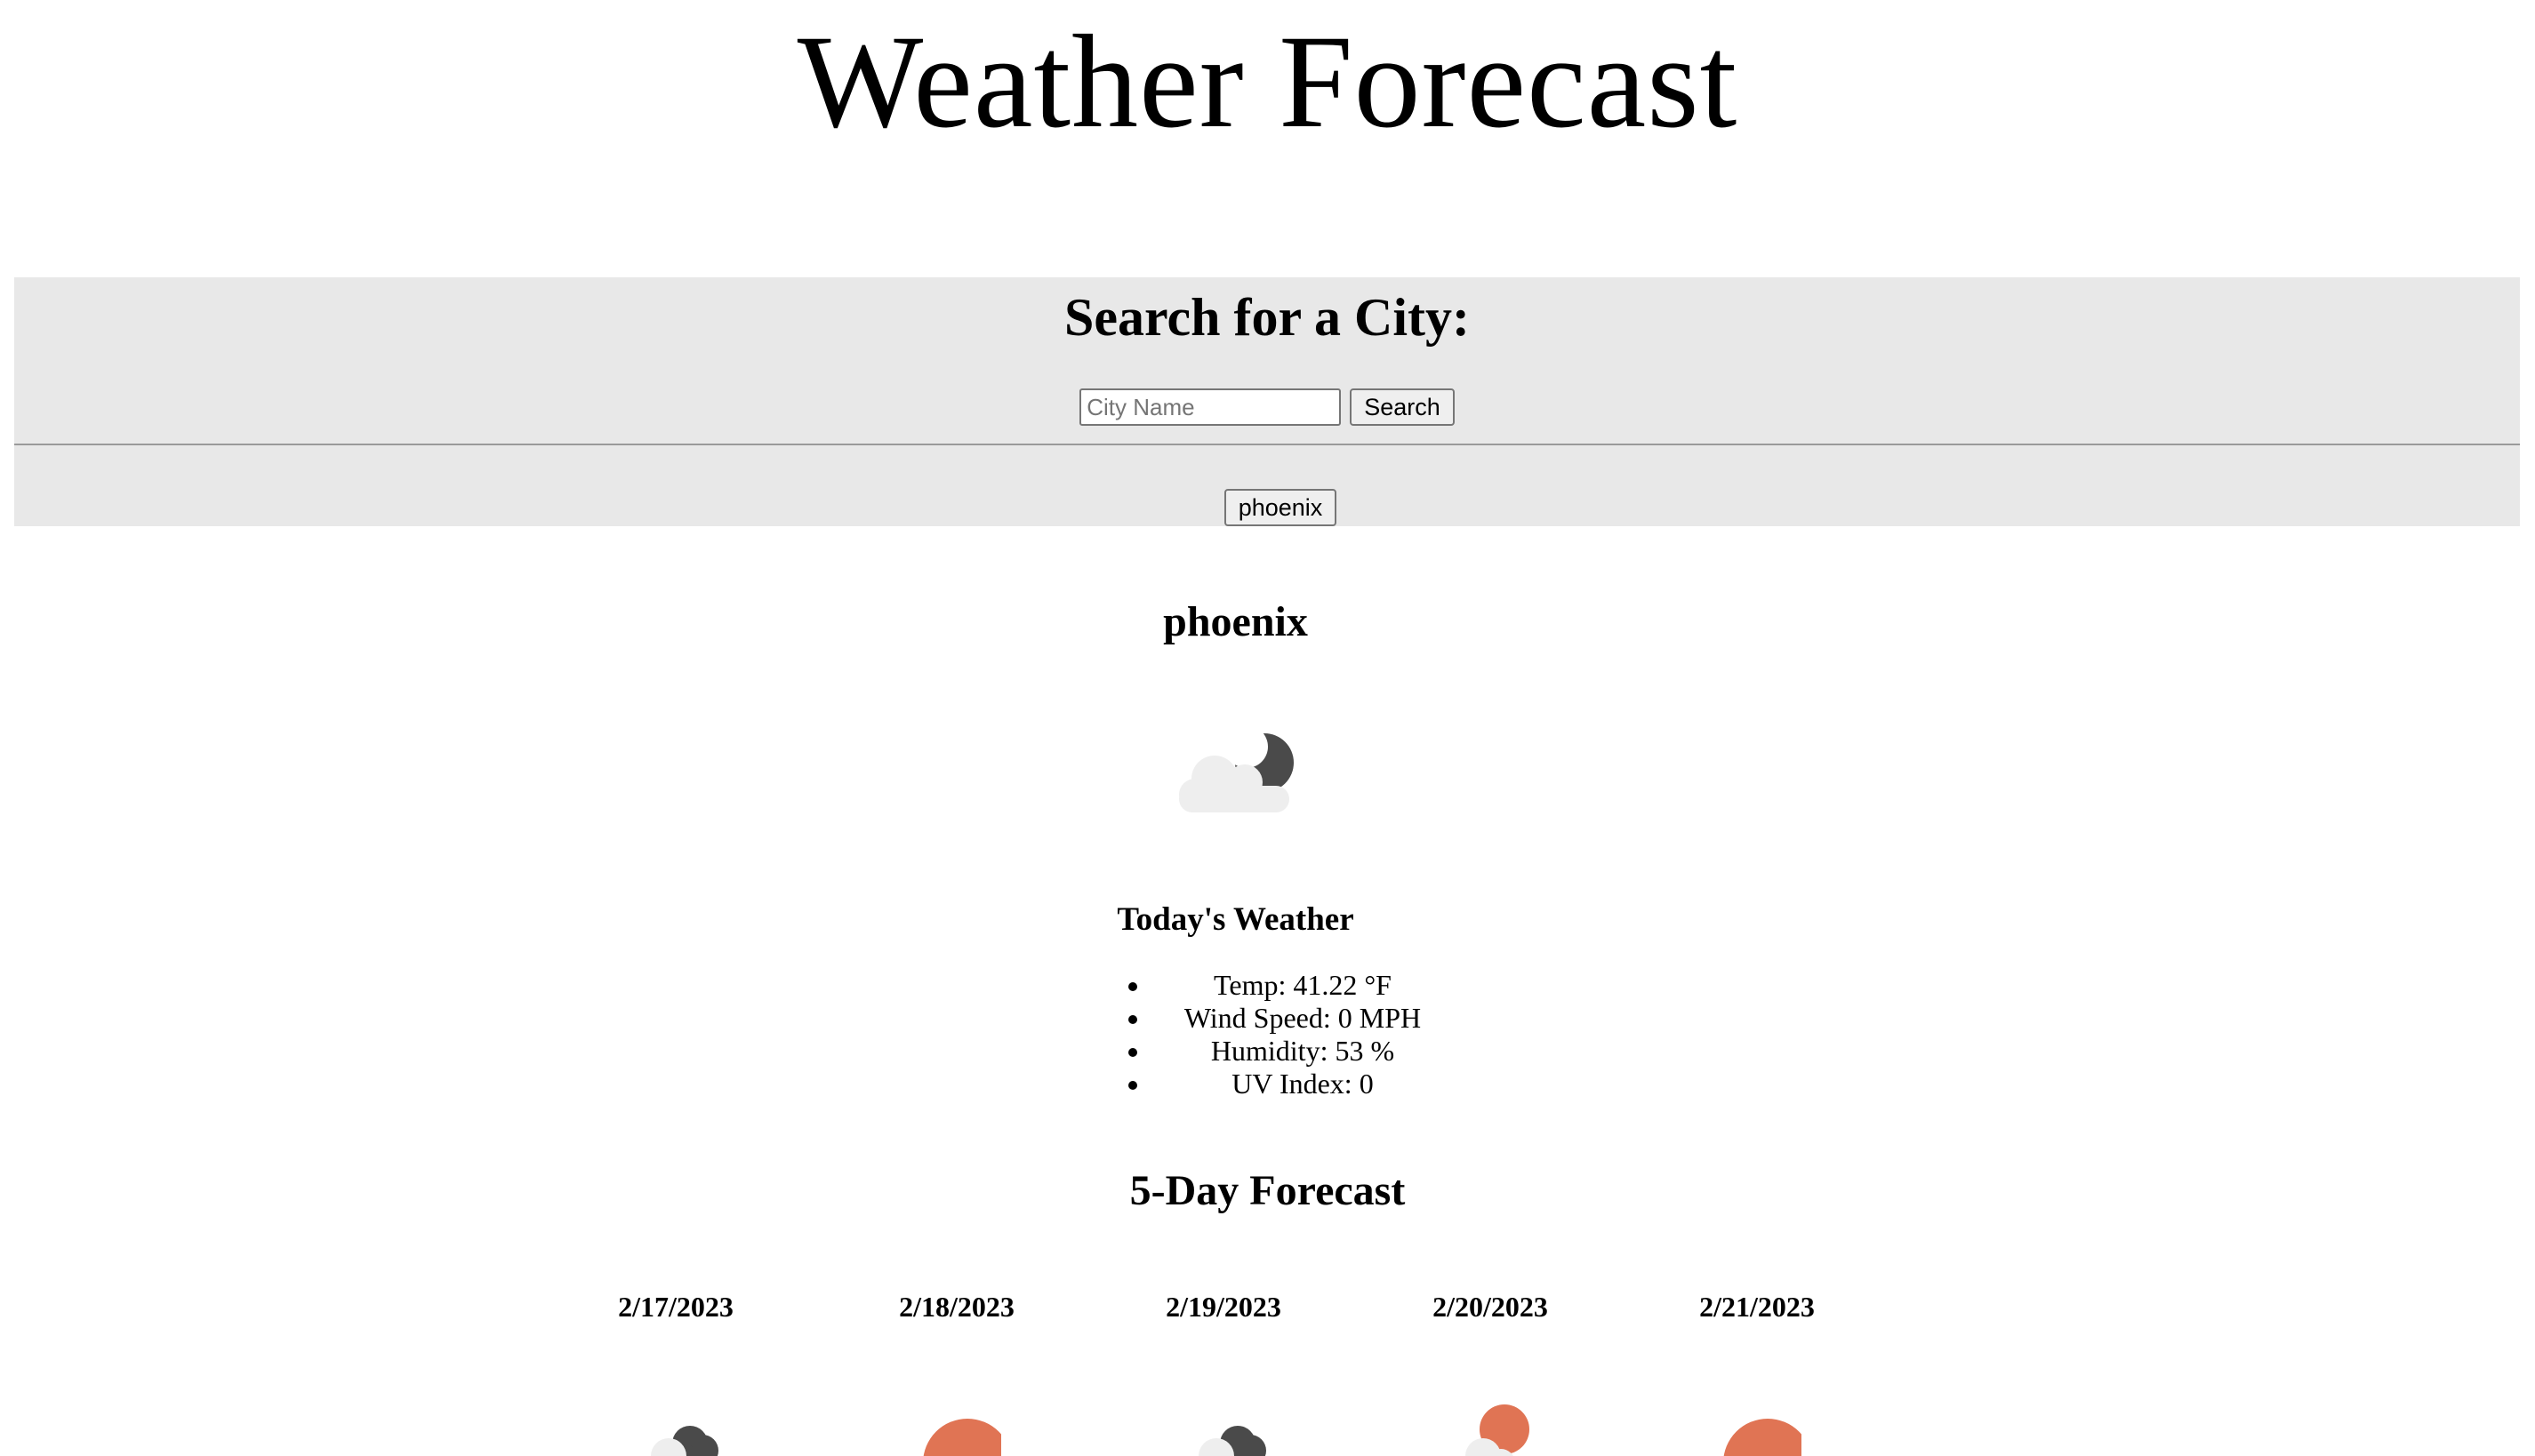 Image resolution: width=2535 pixels, height=1456 pixels. What do you see at coordinates (1236, 919) in the screenshot?
I see `todays-weather-heading: Today's Weather` at bounding box center [1236, 919].